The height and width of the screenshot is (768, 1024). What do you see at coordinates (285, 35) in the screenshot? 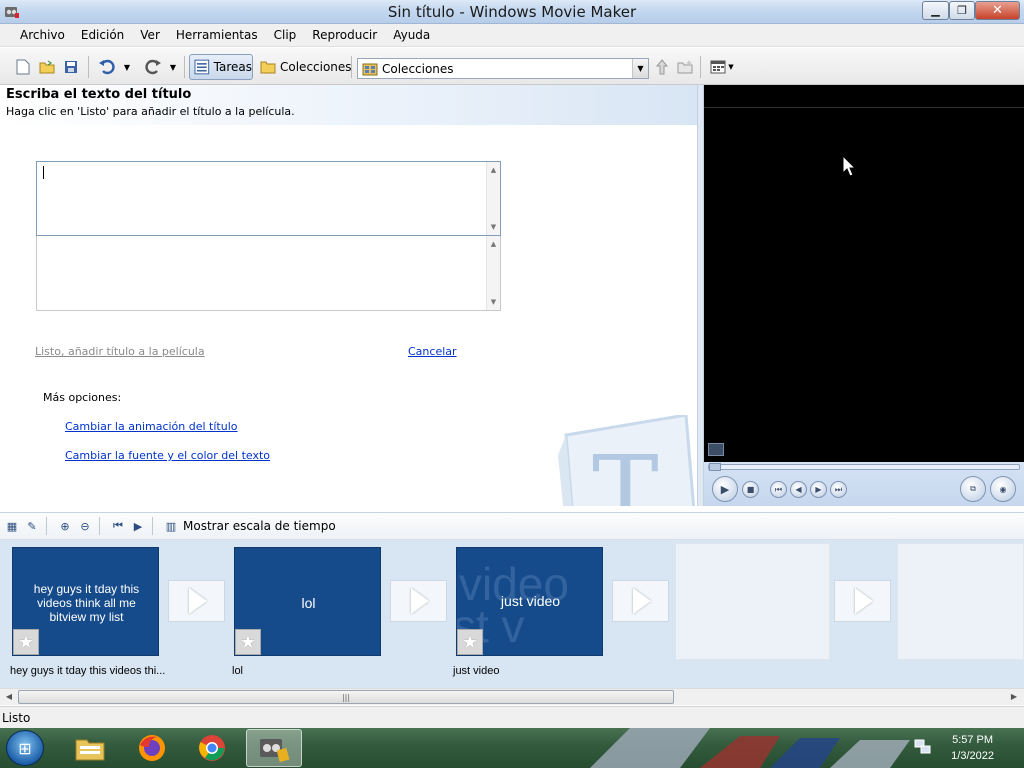
I see `menu-clip: Clip` at bounding box center [285, 35].